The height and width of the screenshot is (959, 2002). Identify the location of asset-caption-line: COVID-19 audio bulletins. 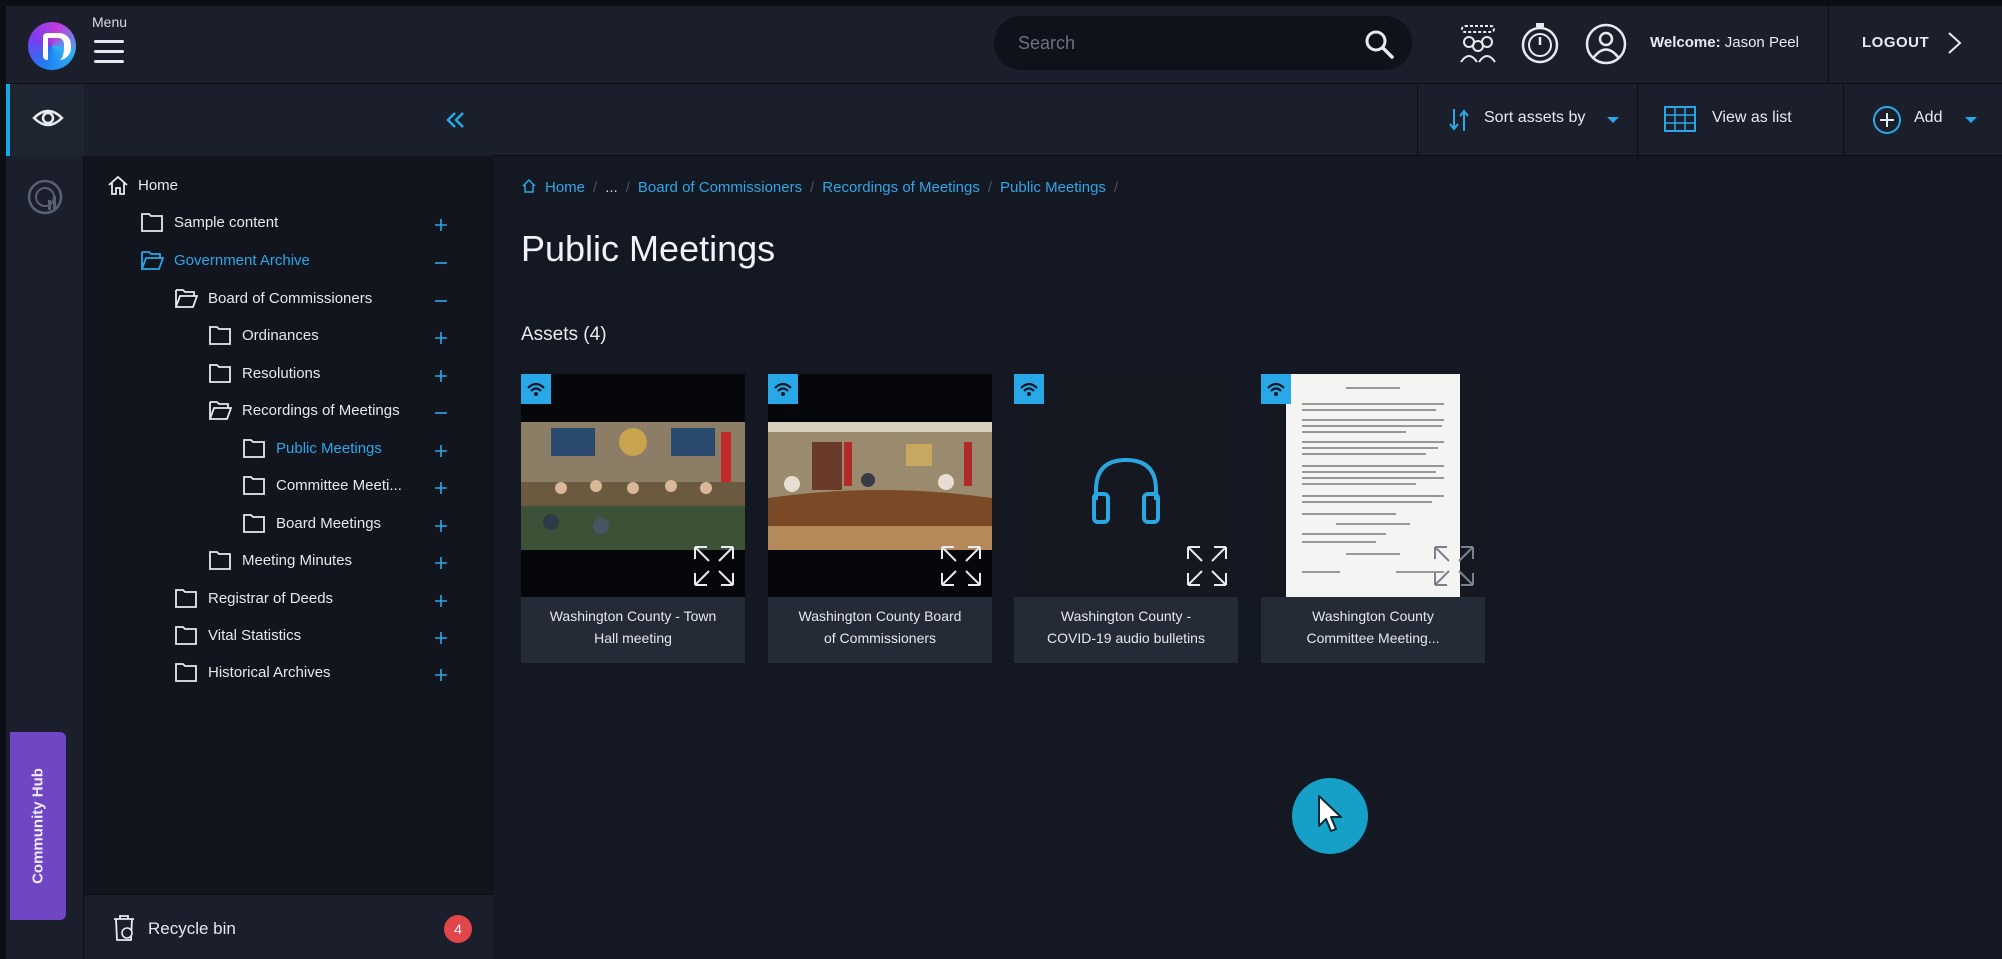
(1126, 638).